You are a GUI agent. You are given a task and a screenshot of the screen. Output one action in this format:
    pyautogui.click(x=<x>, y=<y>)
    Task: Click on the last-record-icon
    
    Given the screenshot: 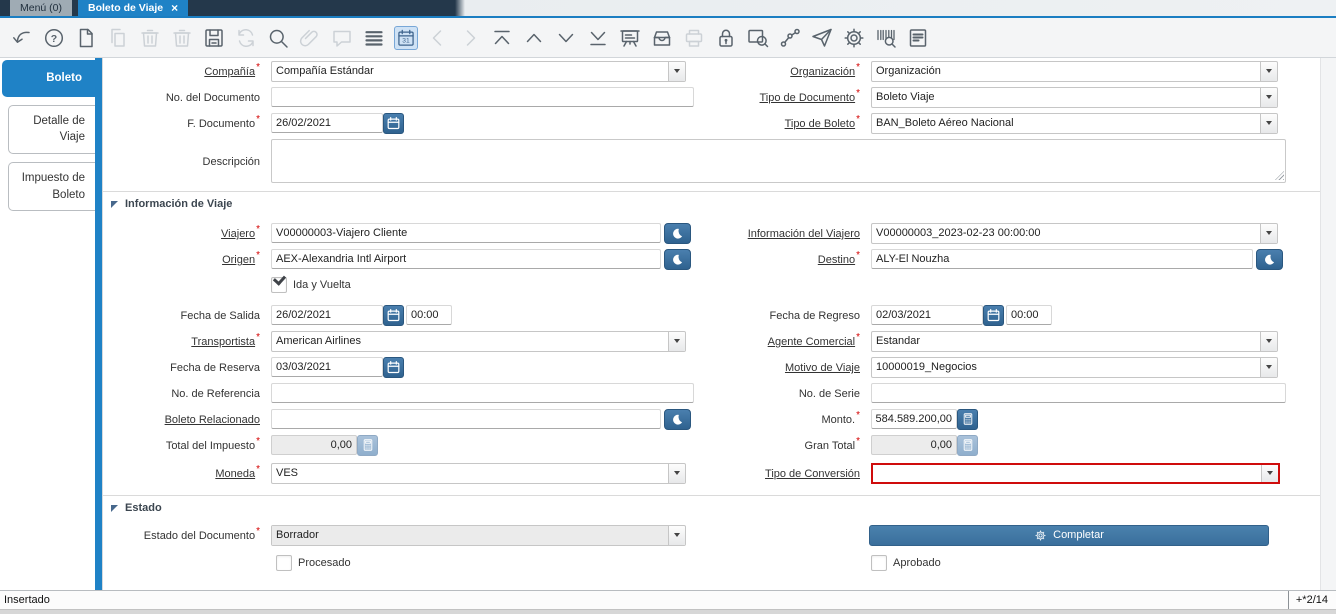 What is the action you would take?
    pyautogui.click(x=598, y=38)
    